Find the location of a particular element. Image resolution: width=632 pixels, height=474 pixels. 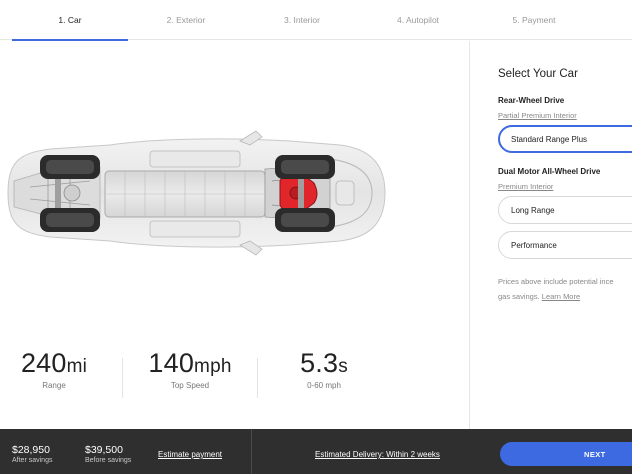

option-long-range: Long Range is located at coordinates (565, 210).